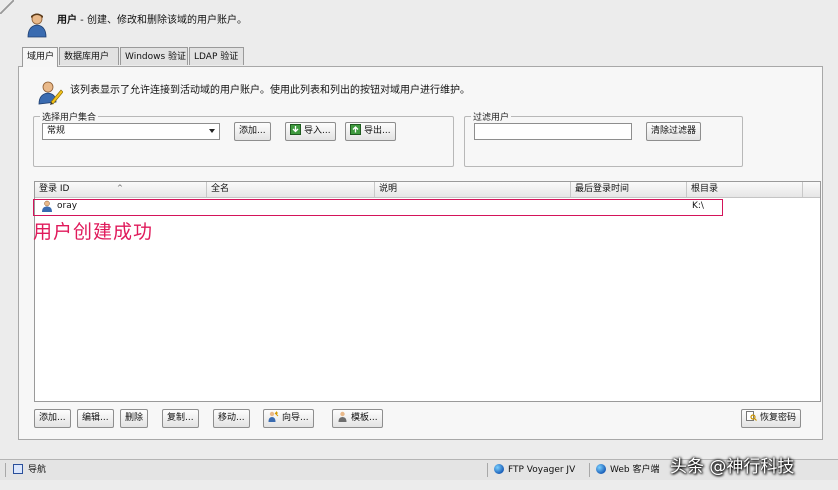  What do you see at coordinates (69, 118) in the screenshot?
I see `user-set-legend: 选择用户集合` at bounding box center [69, 118].